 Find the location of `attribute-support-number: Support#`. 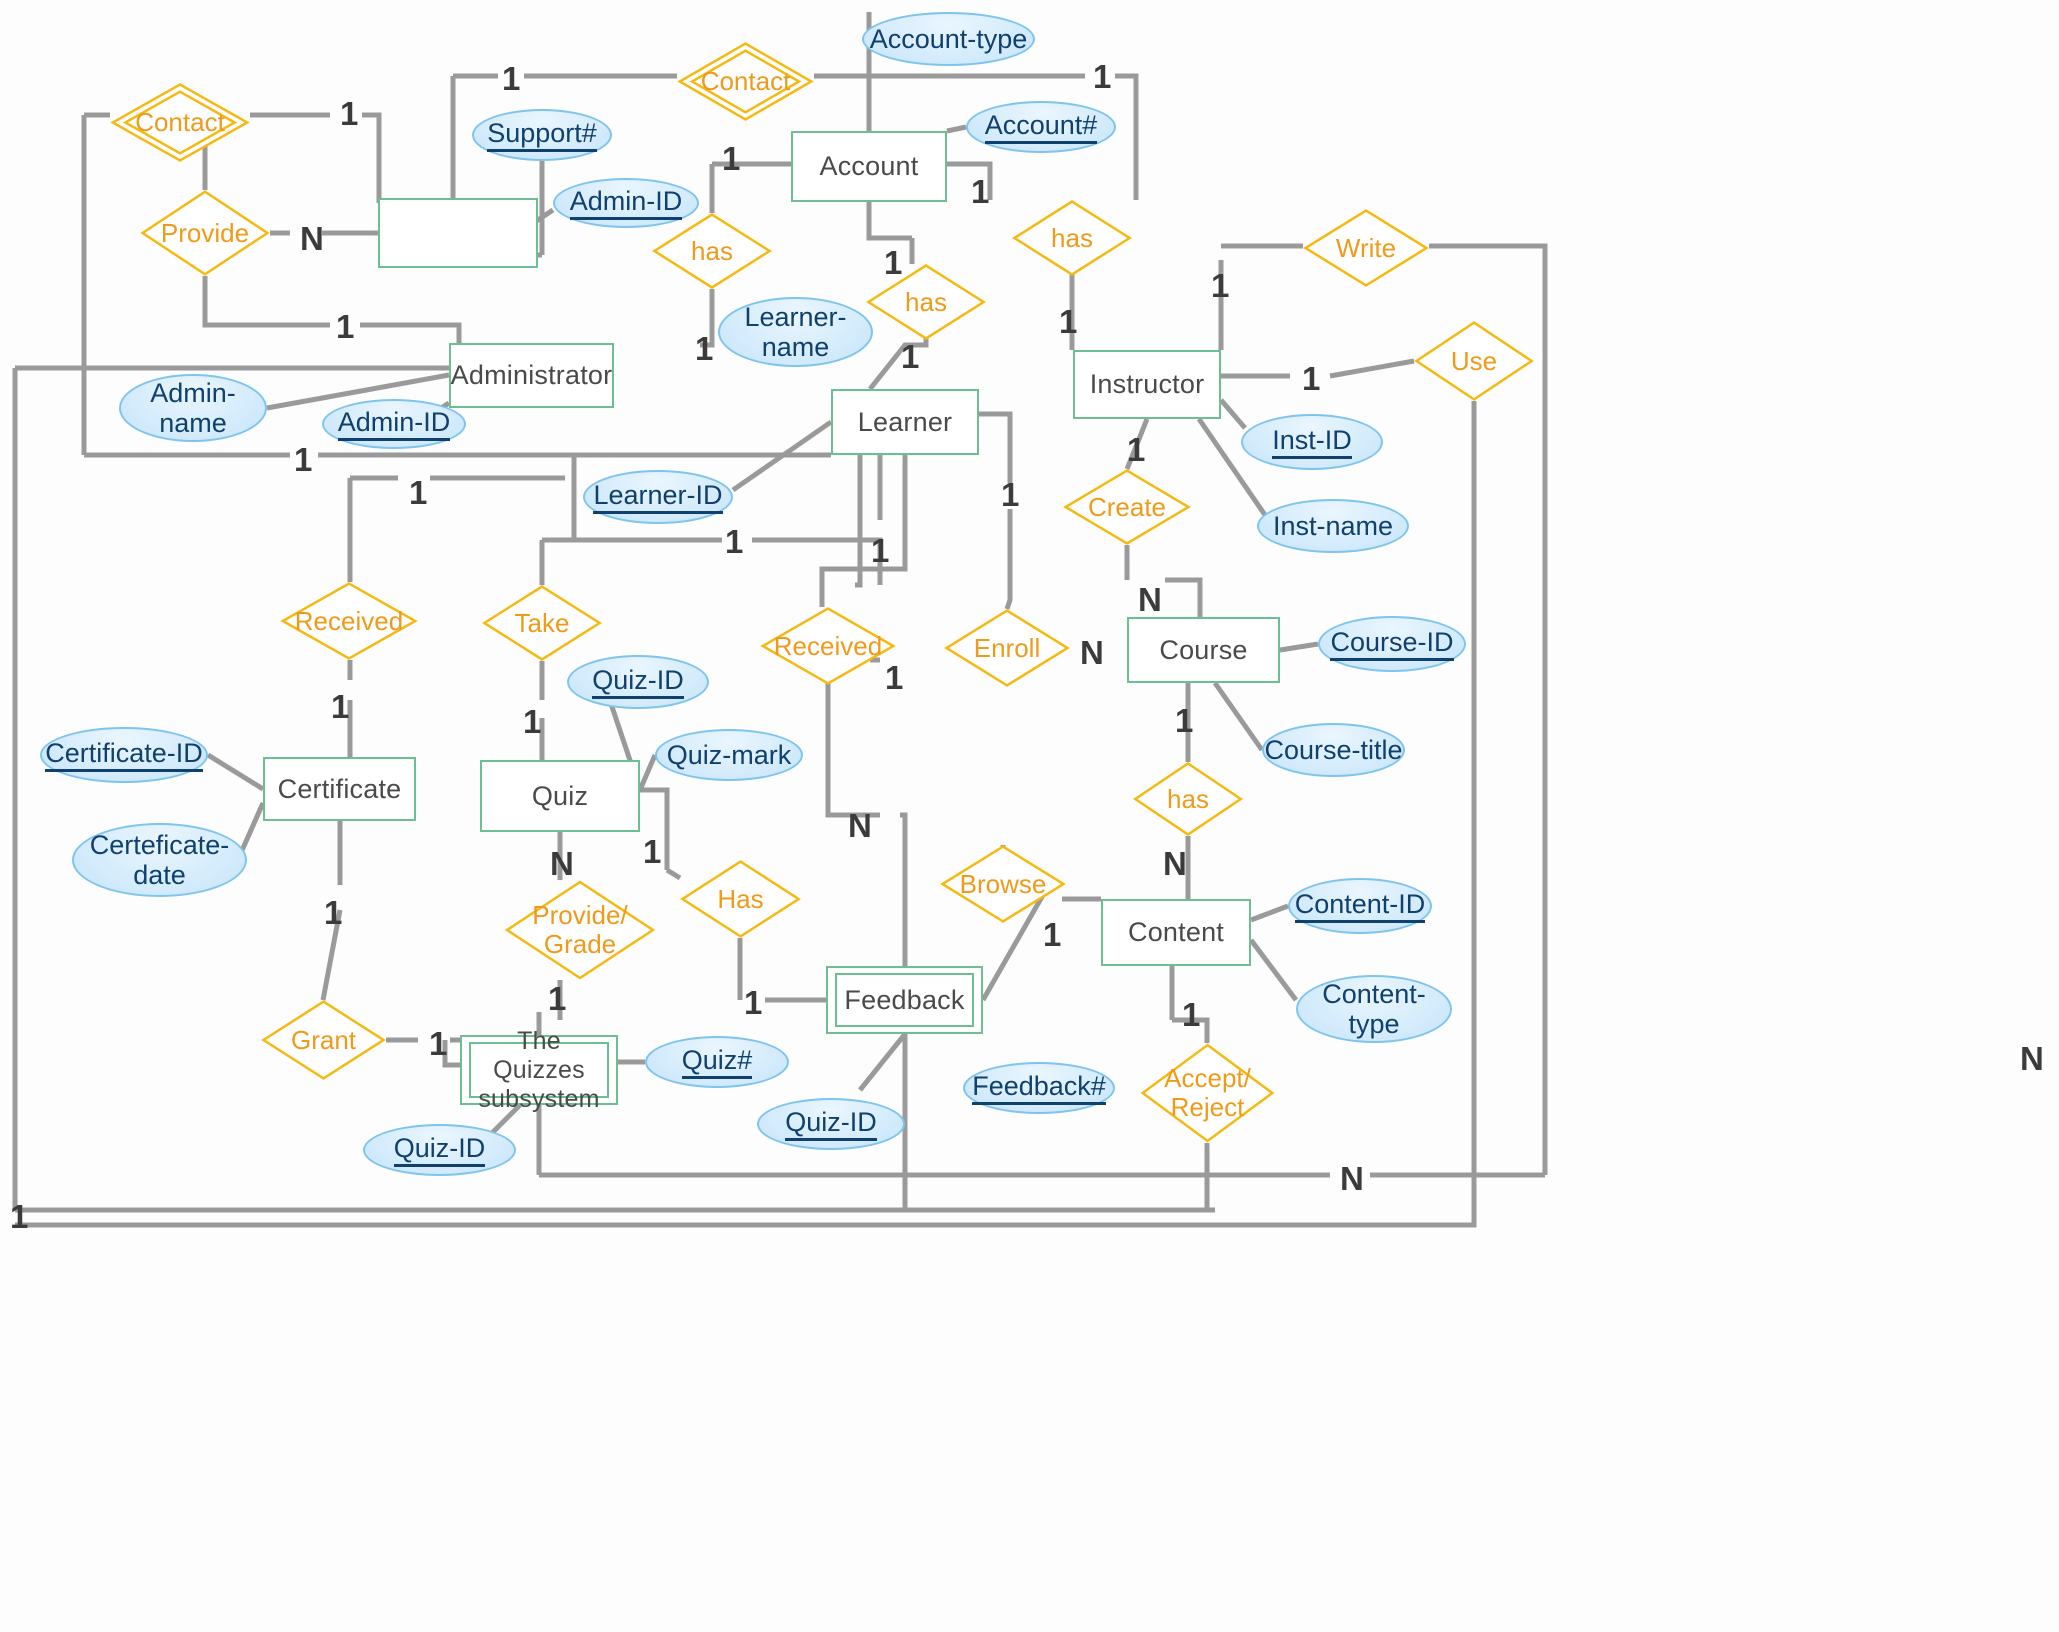

attribute-support-number: Support# is located at coordinates (542, 135).